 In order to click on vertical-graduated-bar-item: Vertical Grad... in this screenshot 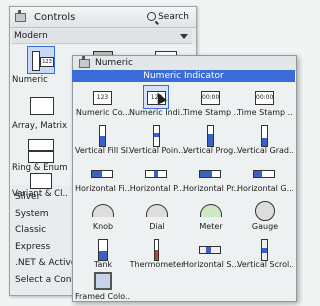, I will do `click(265, 141)`.